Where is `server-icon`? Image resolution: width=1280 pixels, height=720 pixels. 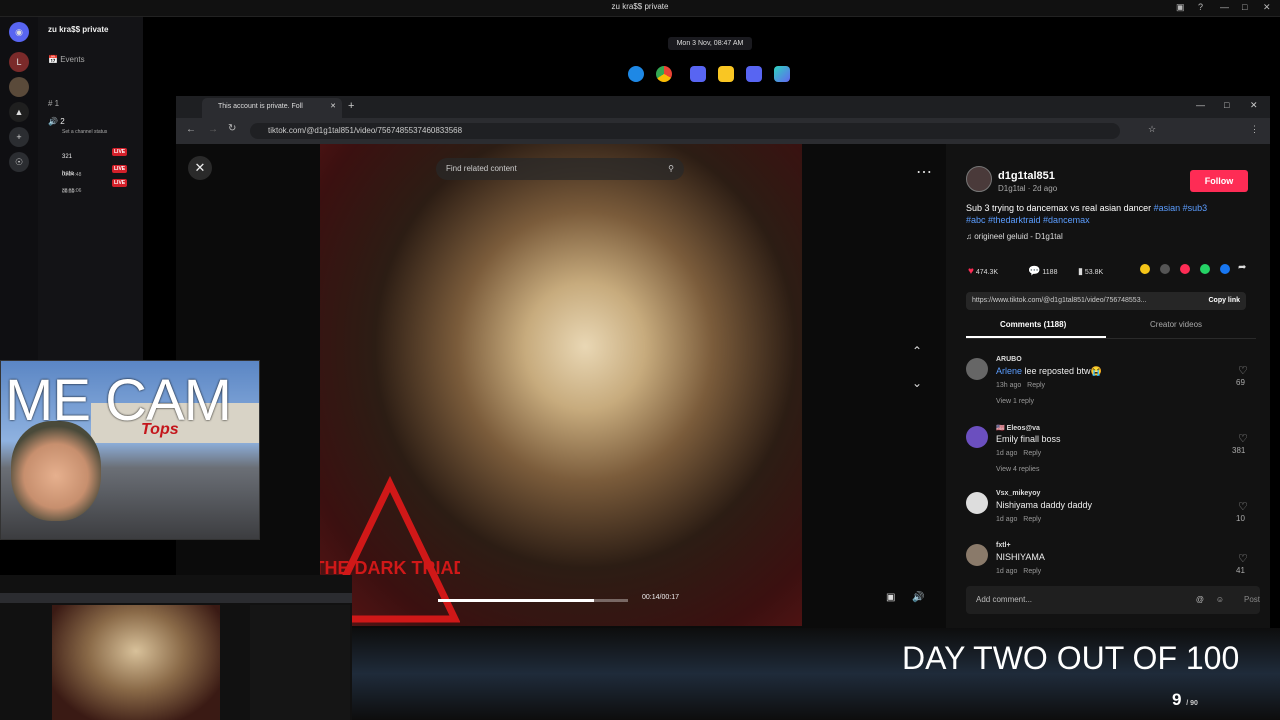
server-icon is located at coordinates (19, 87).